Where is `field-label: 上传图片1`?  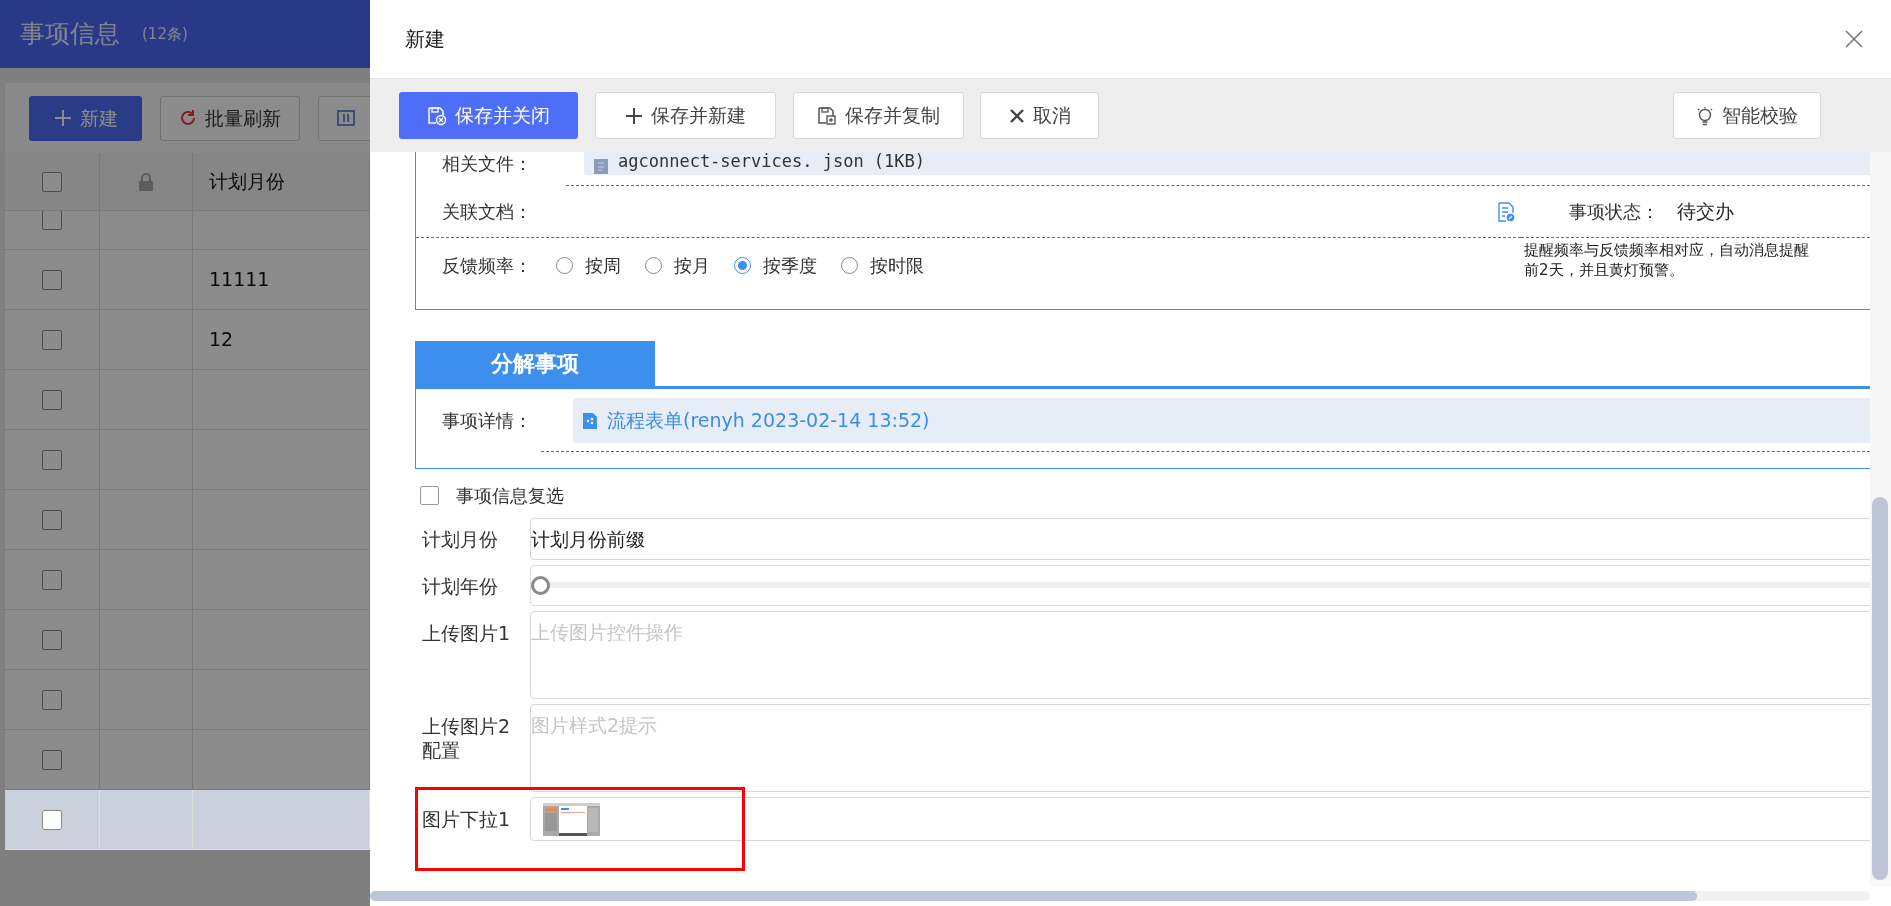
field-label: 上传图片1 is located at coordinates (466, 633).